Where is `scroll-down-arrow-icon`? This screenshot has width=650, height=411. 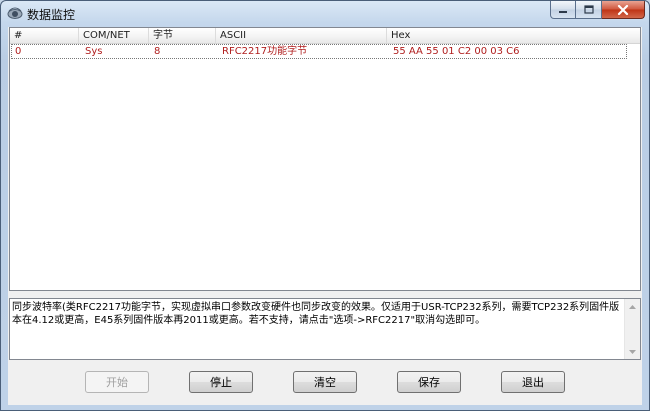 scroll-down-arrow-icon is located at coordinates (632, 351).